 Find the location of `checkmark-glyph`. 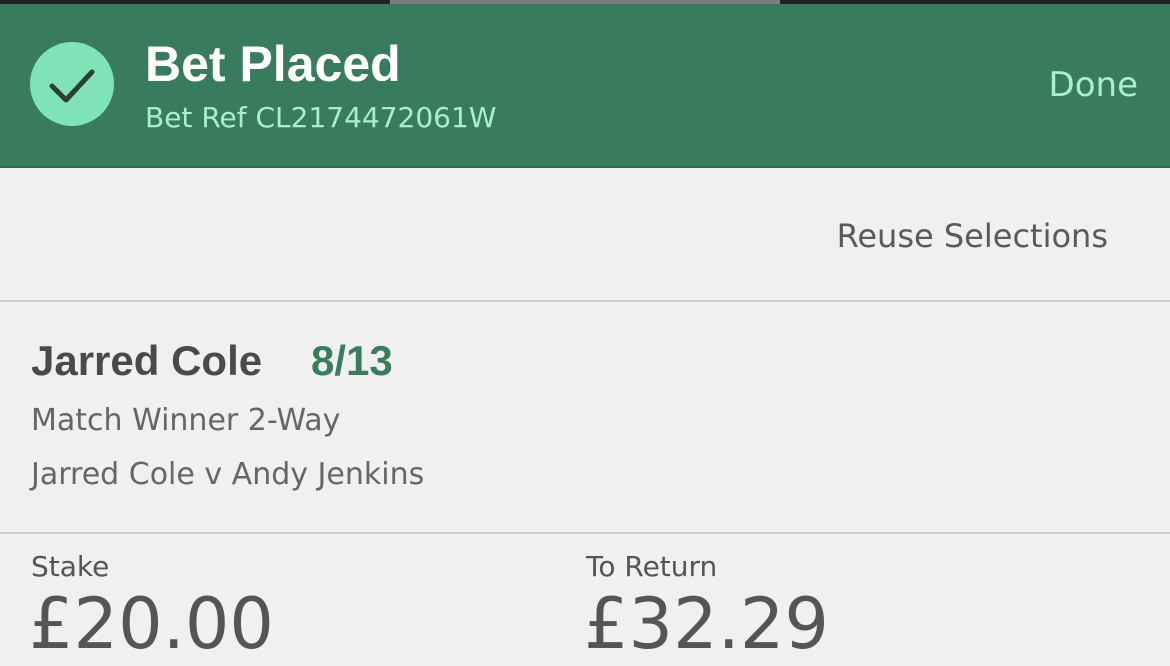

checkmark-glyph is located at coordinates (72, 86).